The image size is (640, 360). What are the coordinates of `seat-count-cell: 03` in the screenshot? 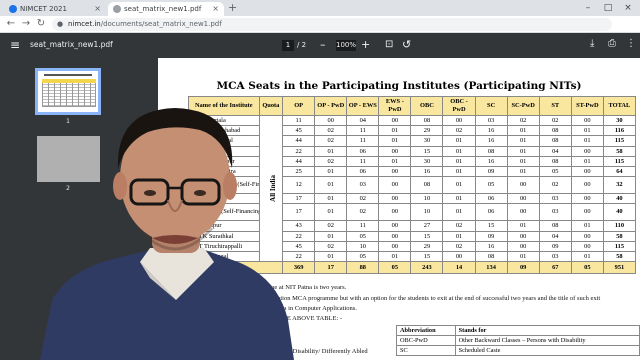 It's located at (555, 256).